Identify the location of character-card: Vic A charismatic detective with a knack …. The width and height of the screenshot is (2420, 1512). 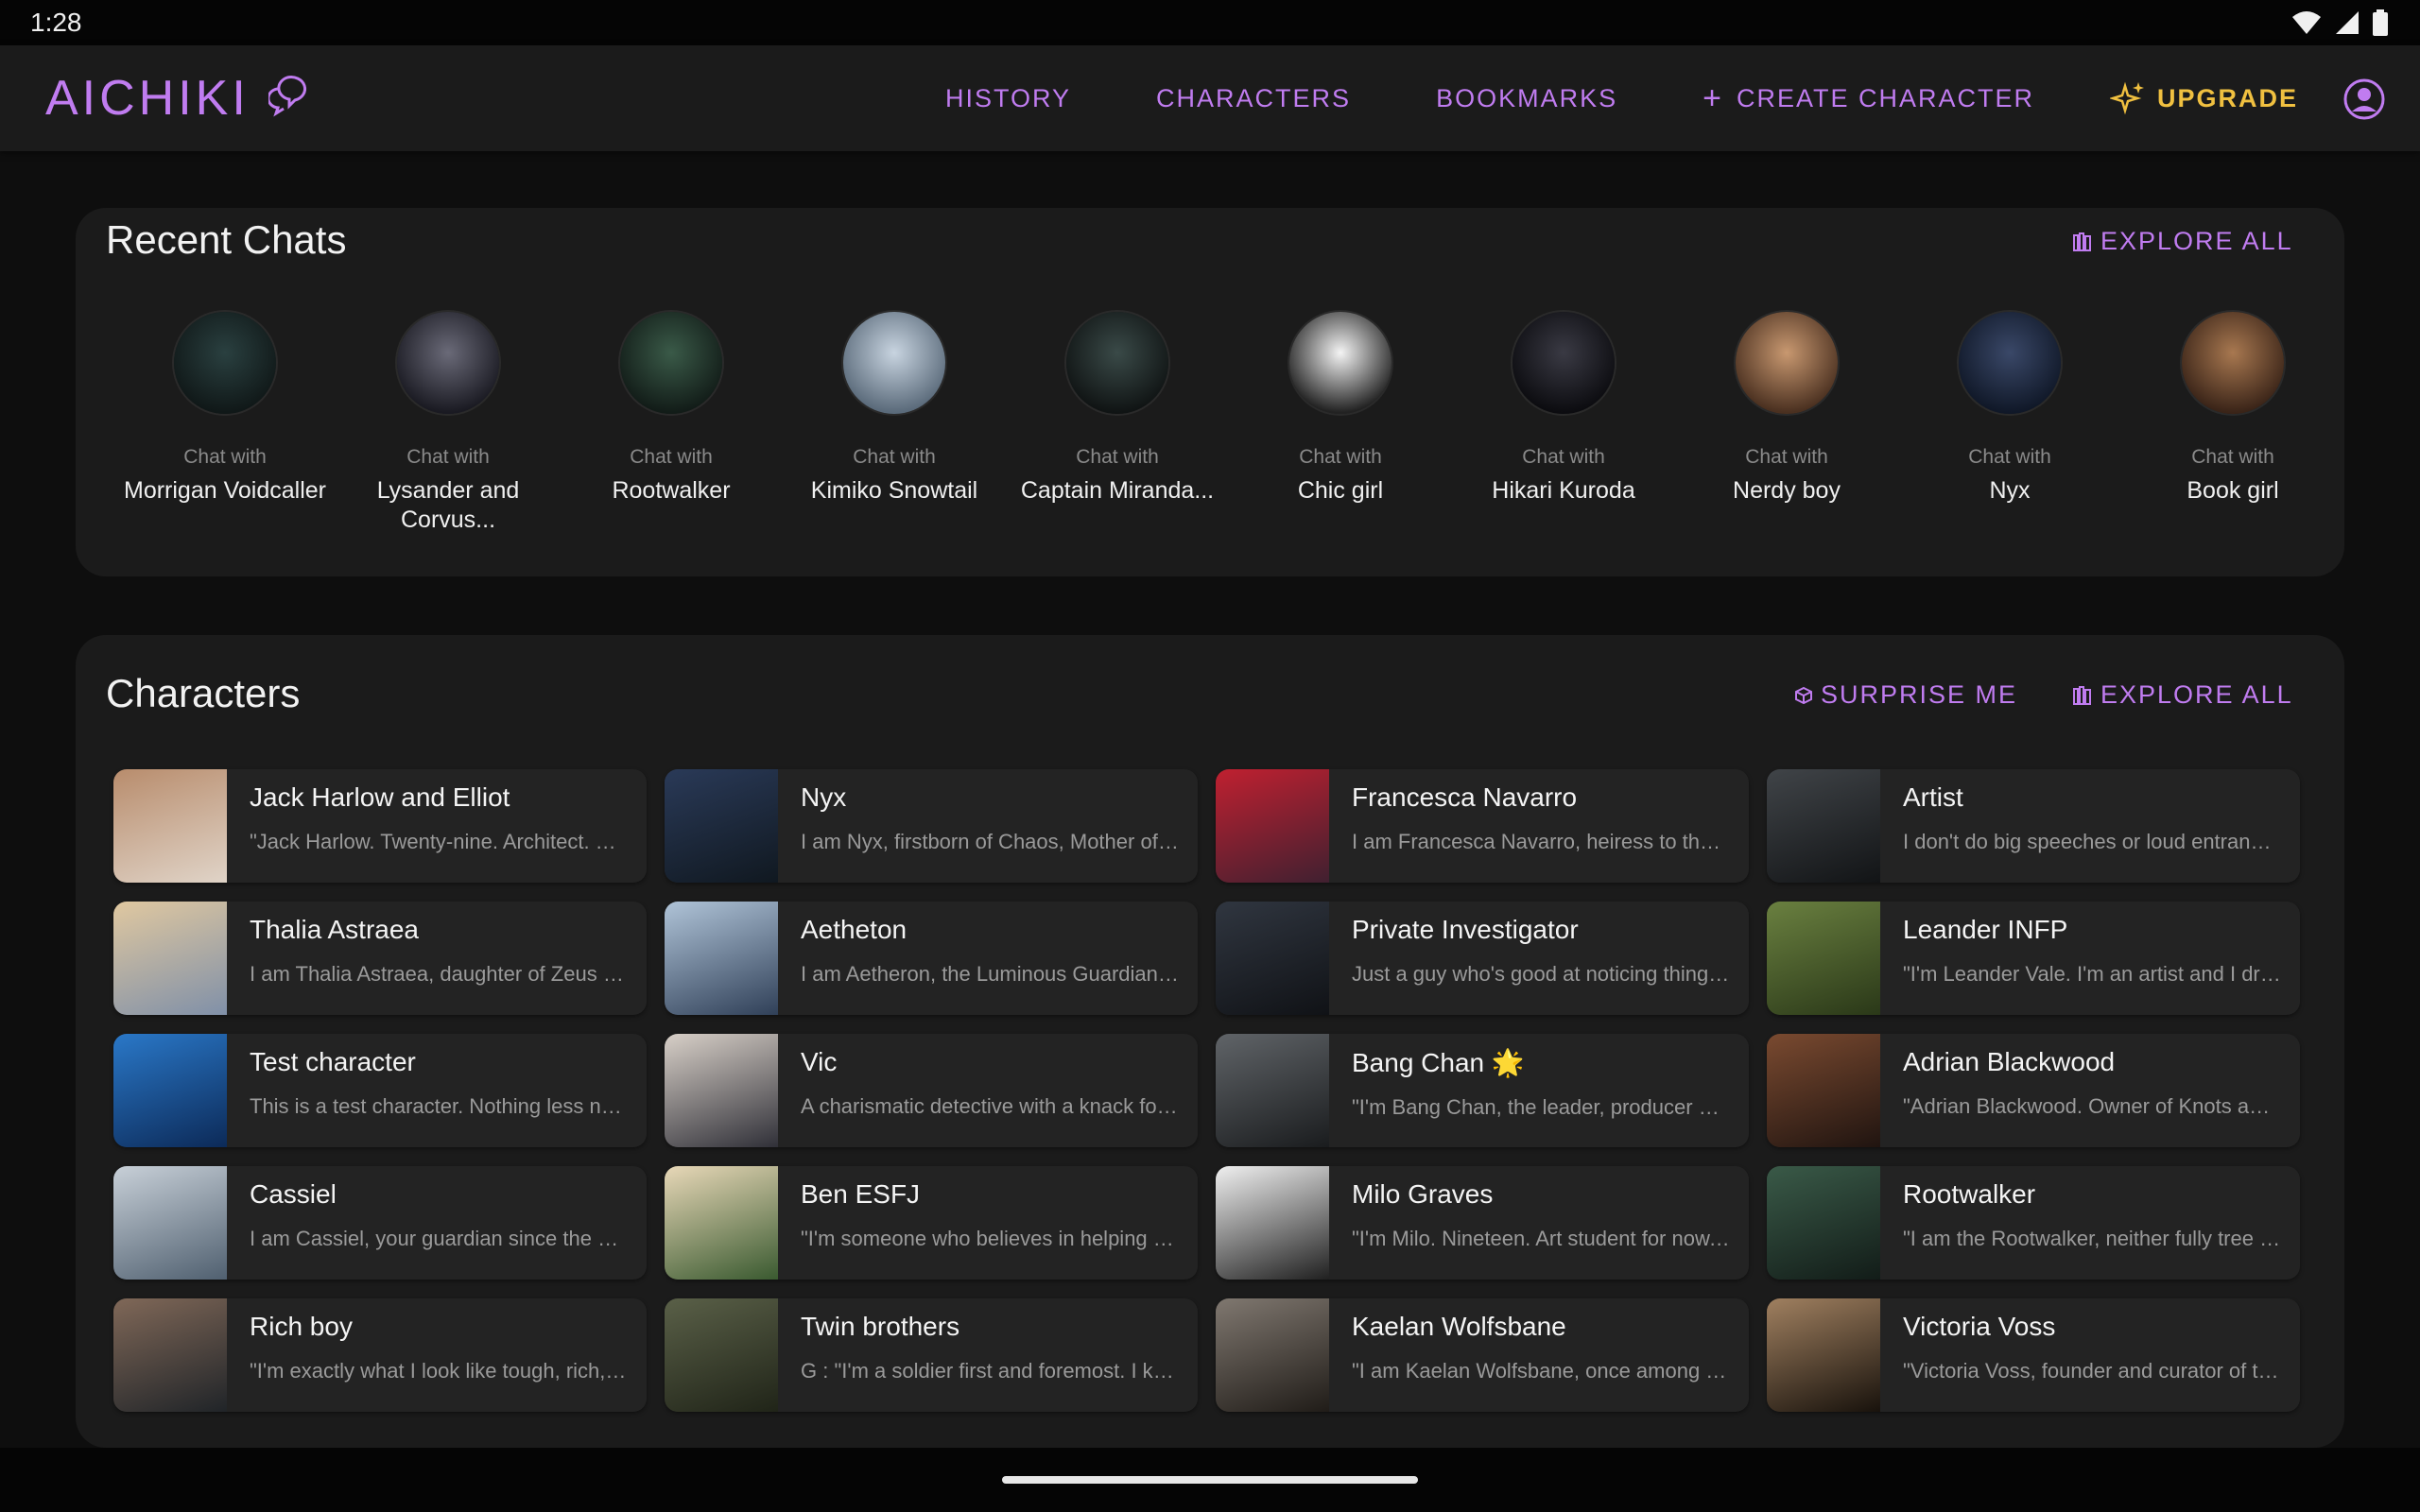
(931, 1090).